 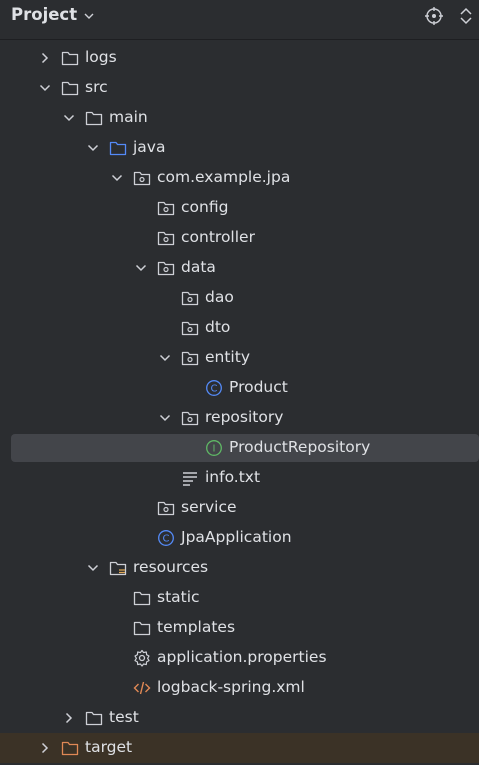 I want to click on expand-collapse-button, so click(x=466, y=16).